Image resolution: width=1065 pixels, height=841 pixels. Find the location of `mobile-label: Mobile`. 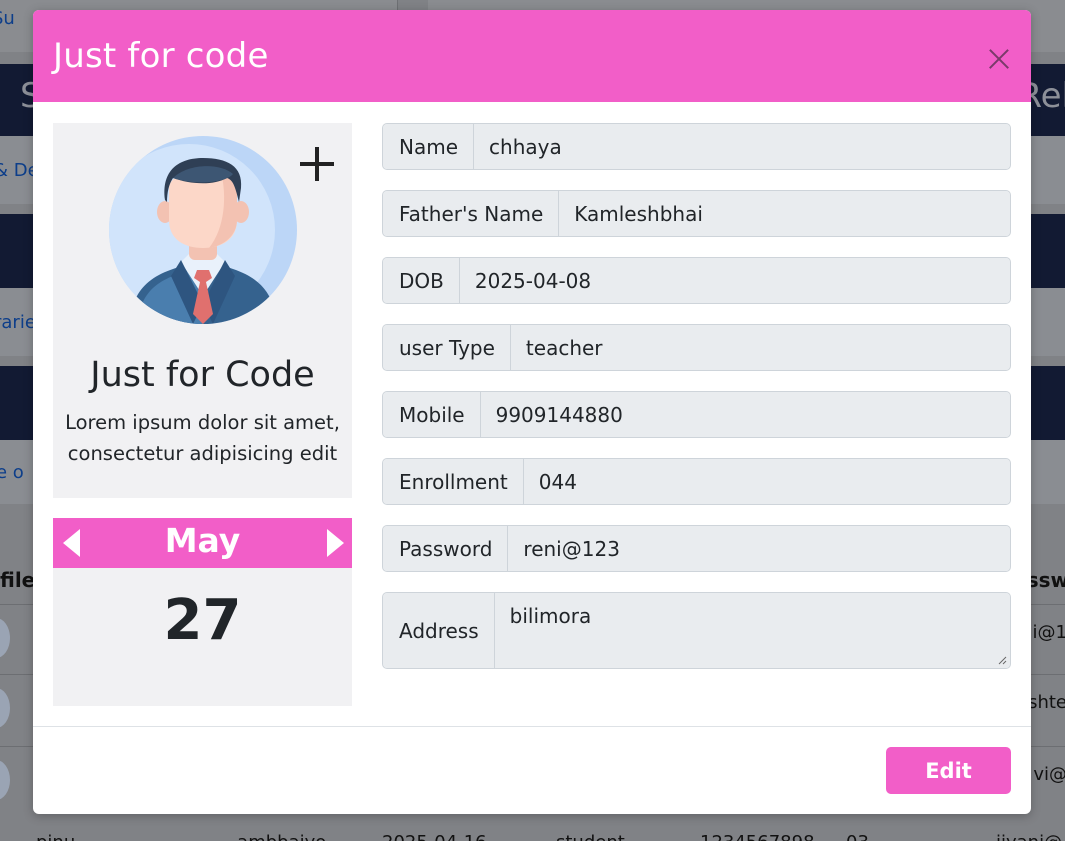

mobile-label: Mobile is located at coordinates (432, 414).